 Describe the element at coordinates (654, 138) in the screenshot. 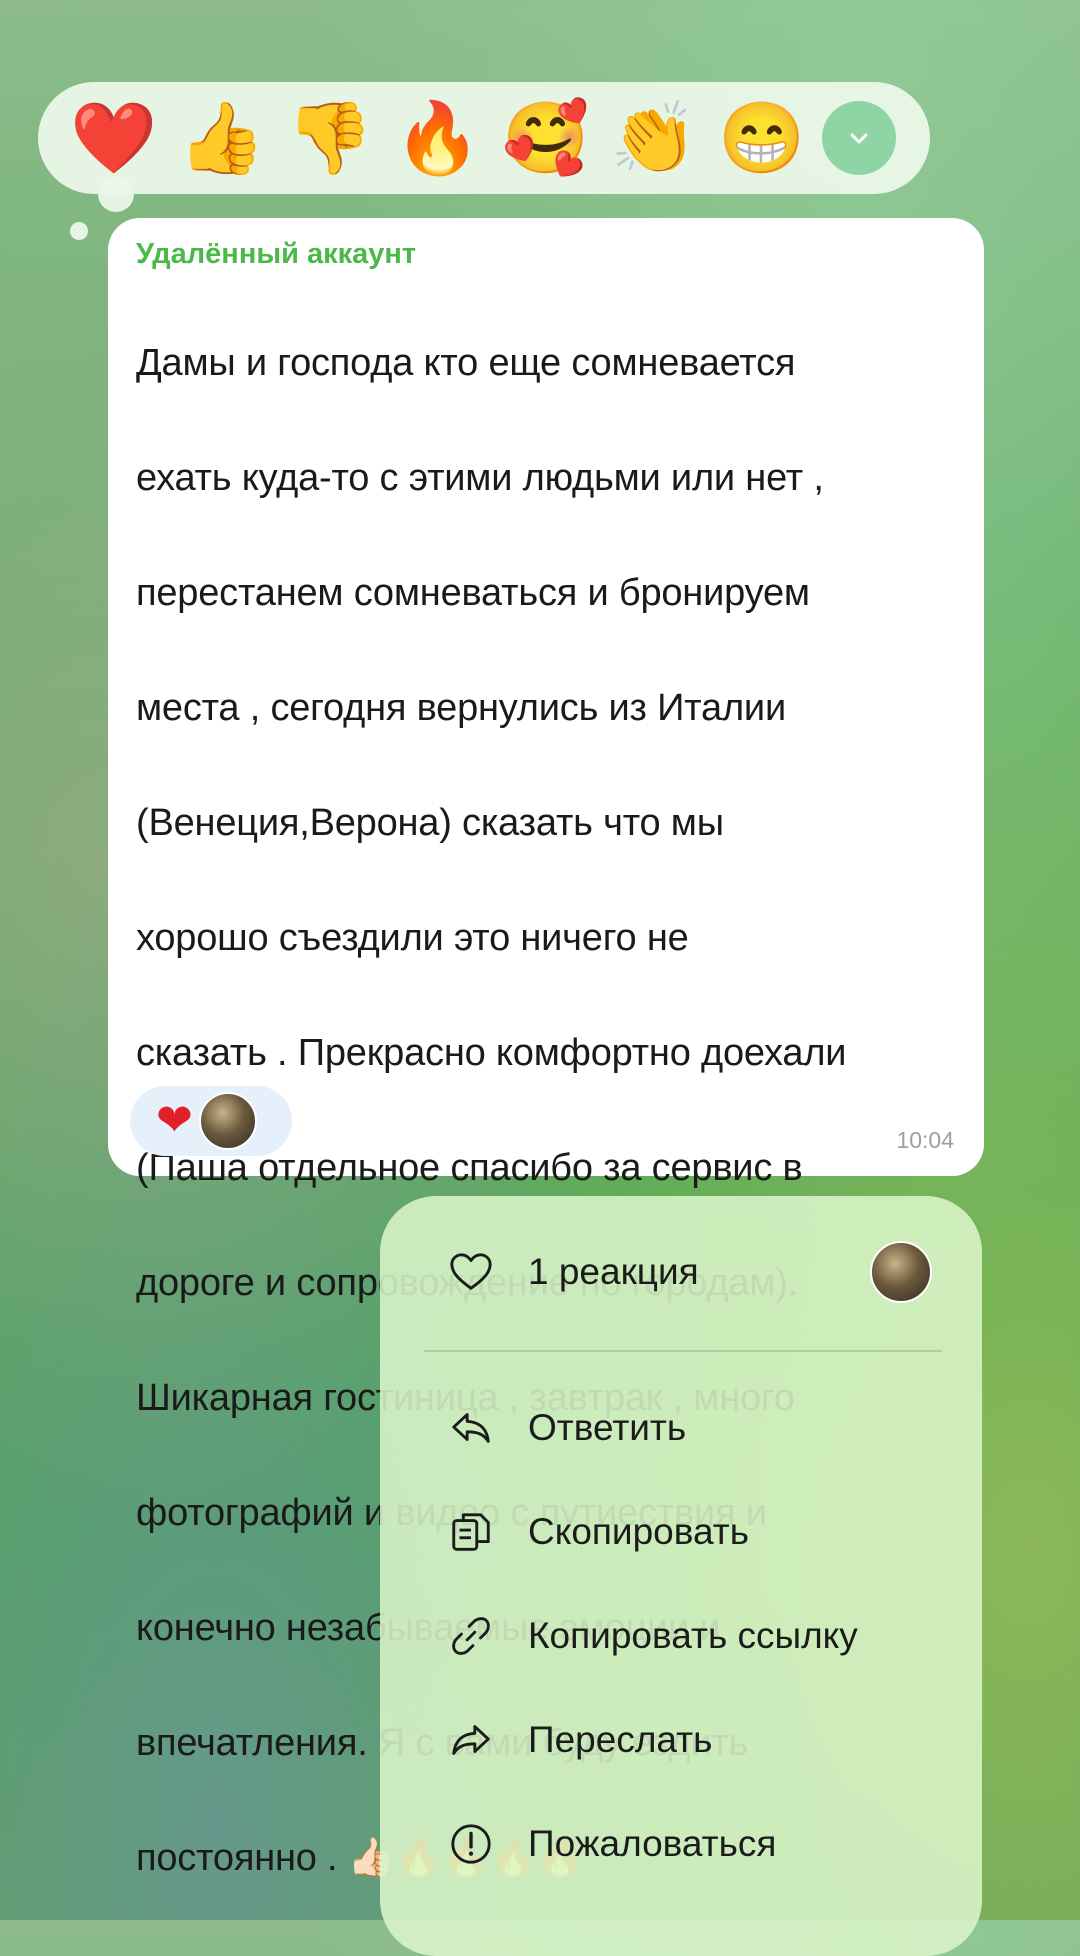

I see `clapping-hands-icon: 👏` at that location.